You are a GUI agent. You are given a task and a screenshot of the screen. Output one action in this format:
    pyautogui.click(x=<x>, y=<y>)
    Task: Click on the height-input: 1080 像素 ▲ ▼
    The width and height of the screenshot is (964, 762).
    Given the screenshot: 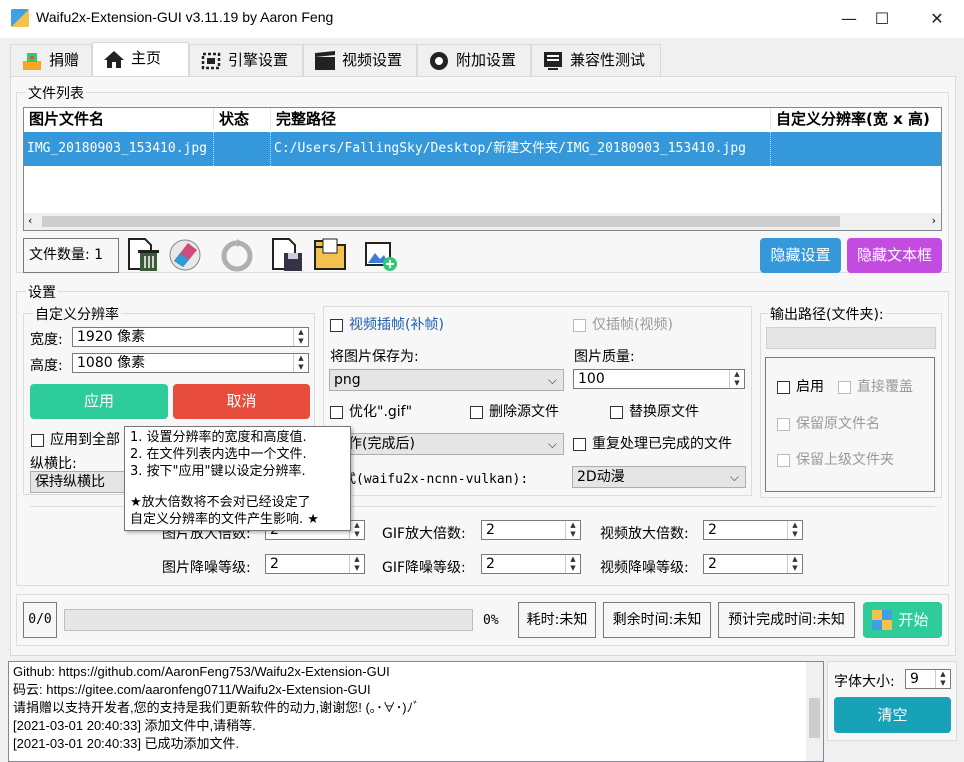 What is the action you would take?
    pyautogui.click(x=190, y=363)
    